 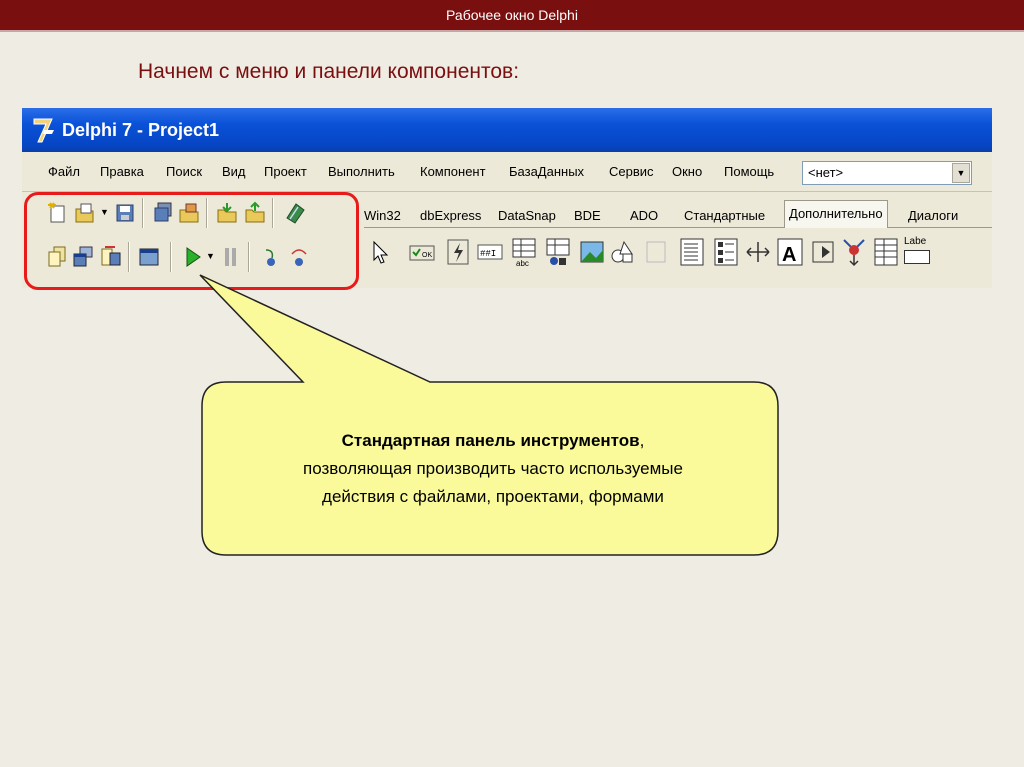 I want to click on callout-bold-title: Стандартная панель инструментов, so click(x=490, y=440).